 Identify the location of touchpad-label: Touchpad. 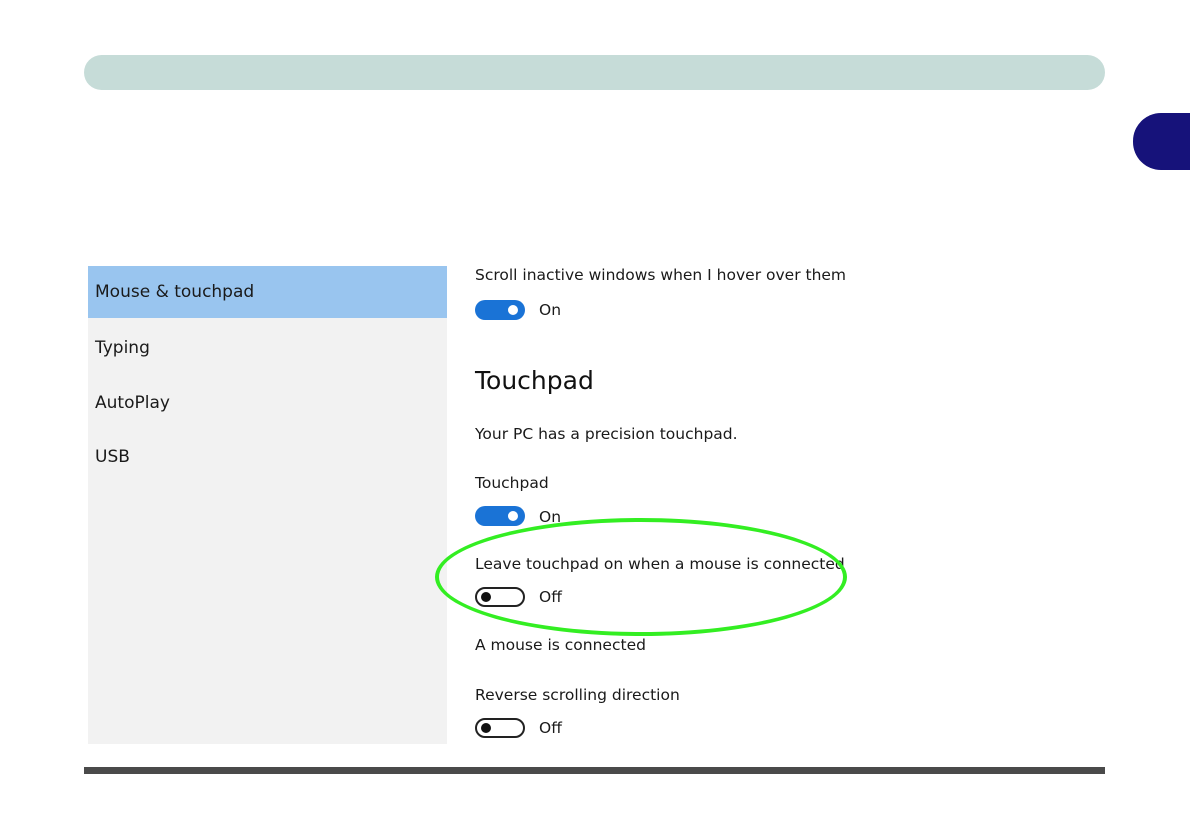
(512, 483).